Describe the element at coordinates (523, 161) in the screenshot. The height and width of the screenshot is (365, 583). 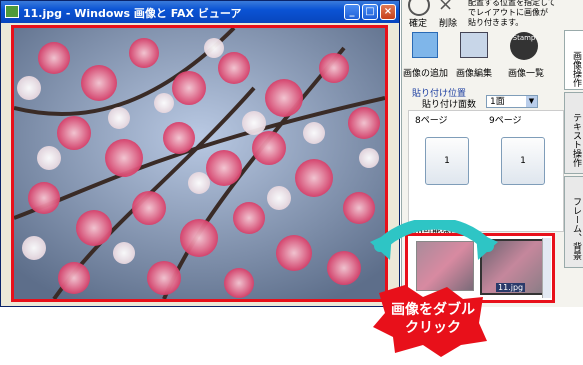
I see `page-9-slot: 1` at that location.